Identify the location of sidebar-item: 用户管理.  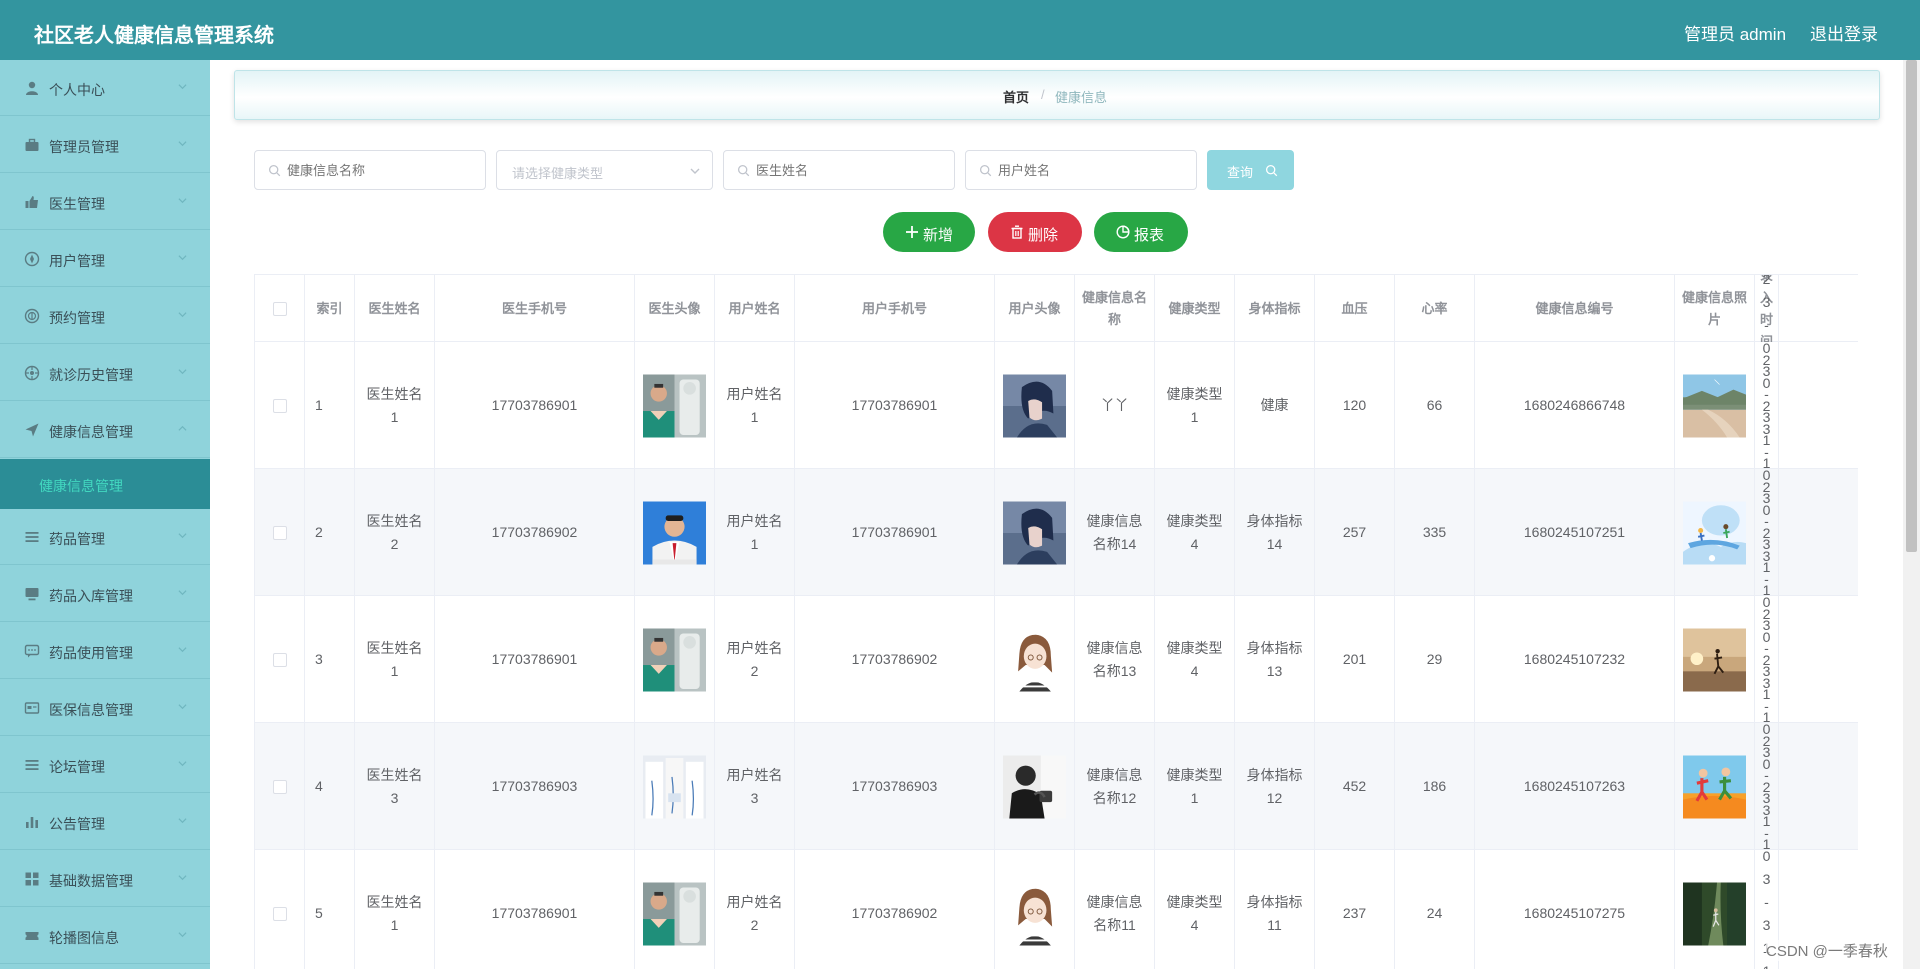
(105, 259).